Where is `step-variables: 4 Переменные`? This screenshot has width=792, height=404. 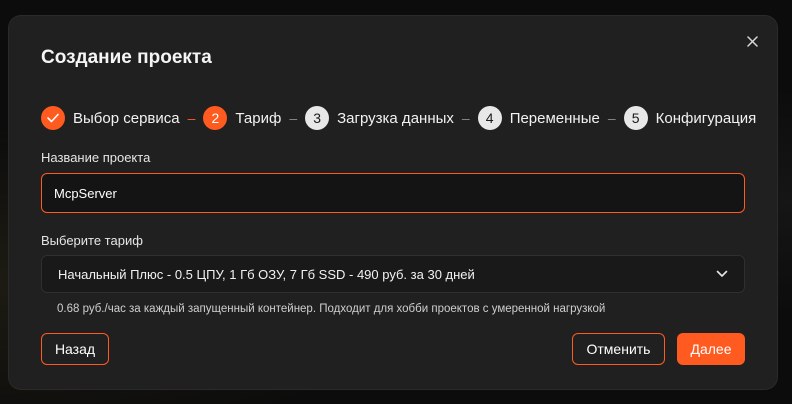 step-variables: 4 Переменные is located at coordinates (538, 118).